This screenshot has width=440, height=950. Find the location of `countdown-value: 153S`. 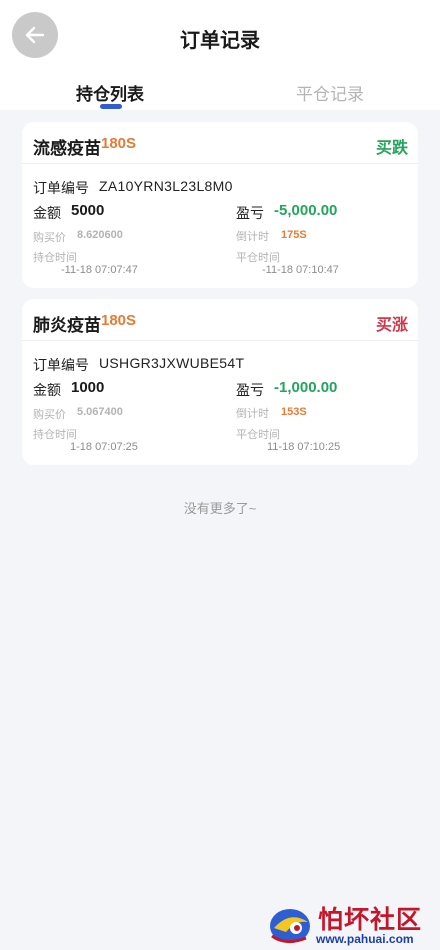

countdown-value: 153S is located at coordinates (294, 412).